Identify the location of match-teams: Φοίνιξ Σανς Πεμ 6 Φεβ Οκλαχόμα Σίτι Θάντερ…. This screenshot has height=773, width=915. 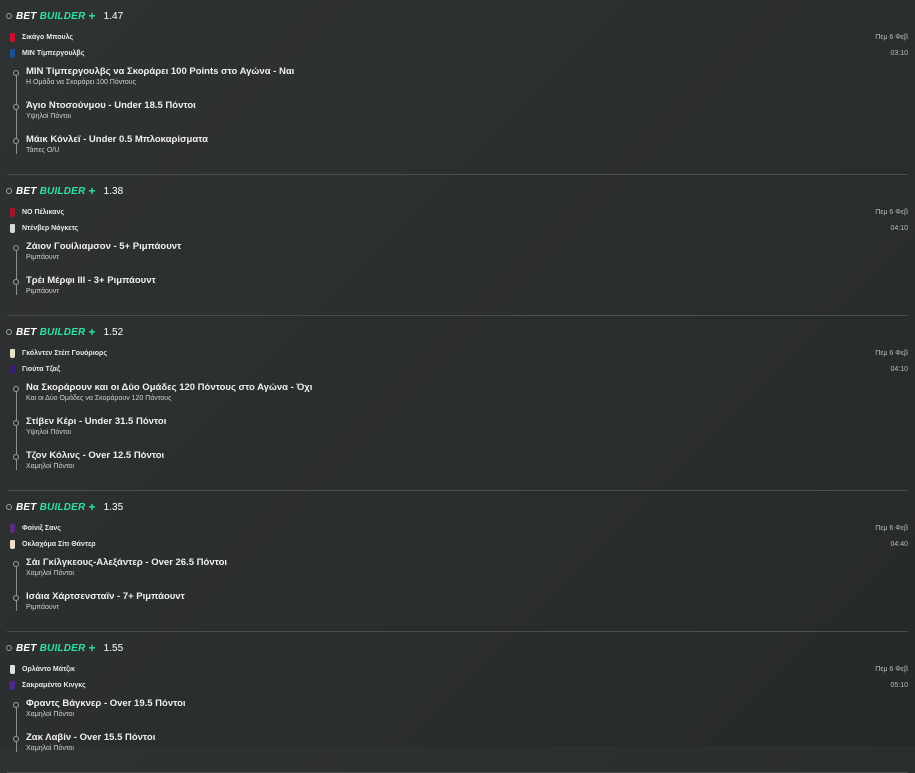
(457, 536).